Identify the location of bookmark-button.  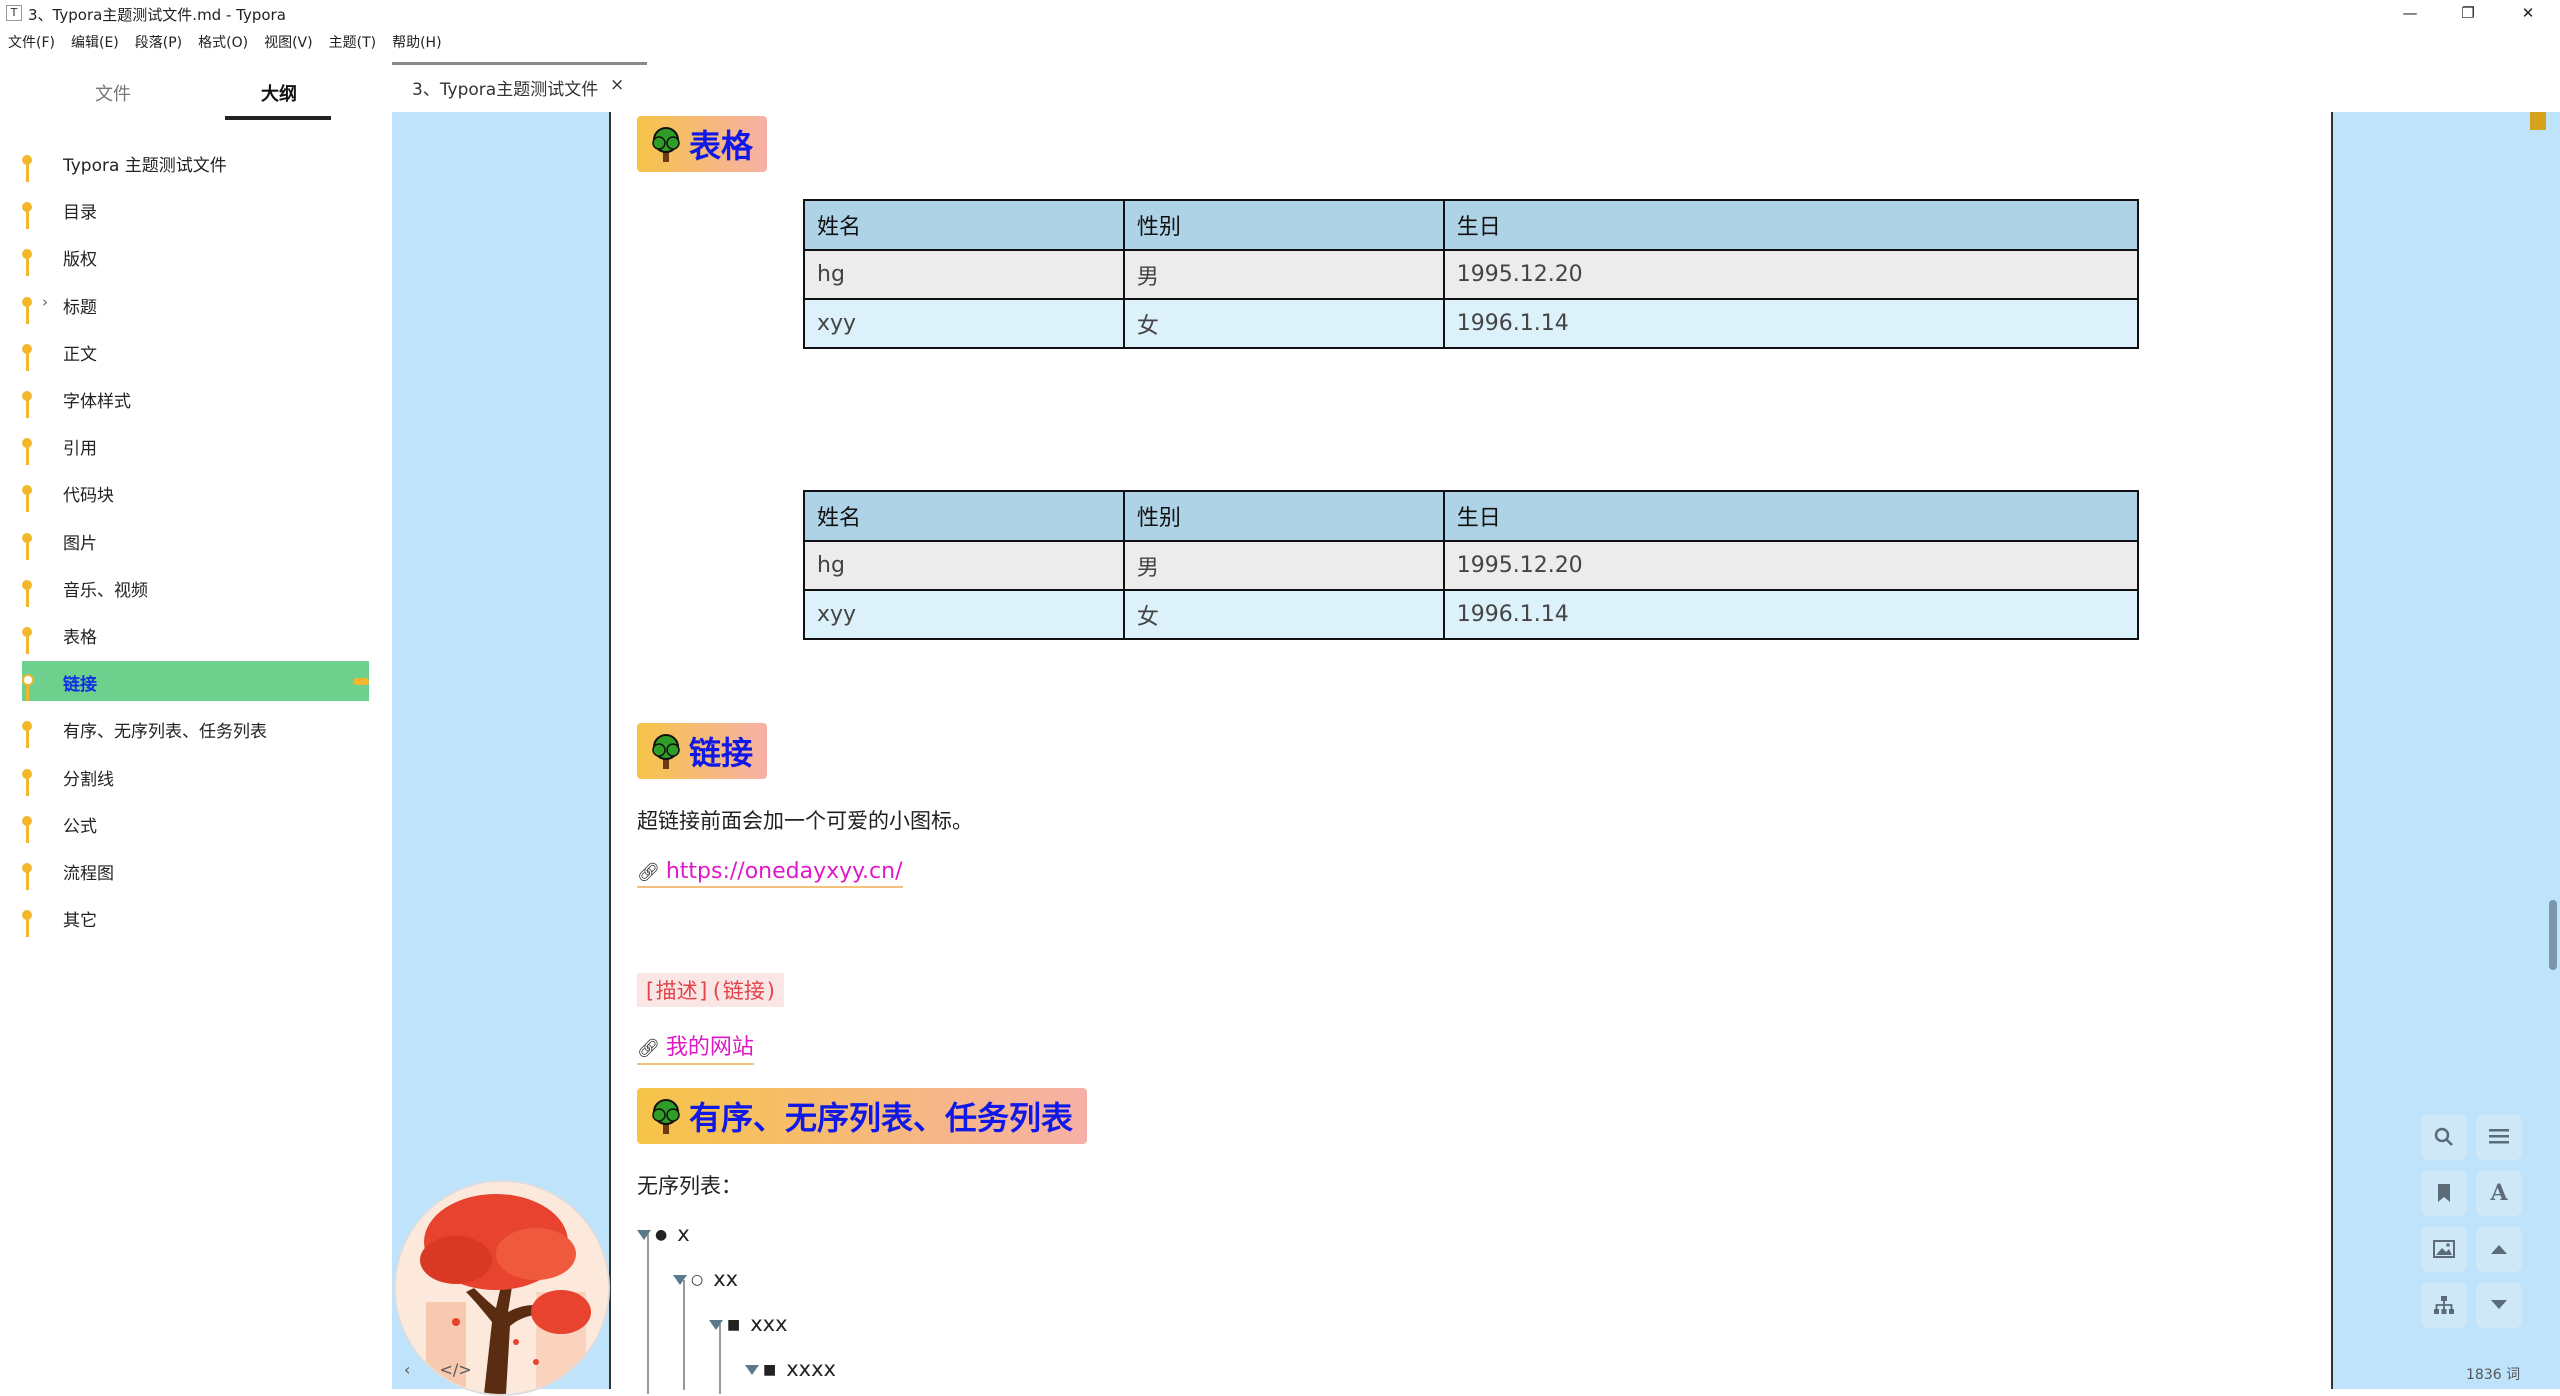
(2444, 1193).